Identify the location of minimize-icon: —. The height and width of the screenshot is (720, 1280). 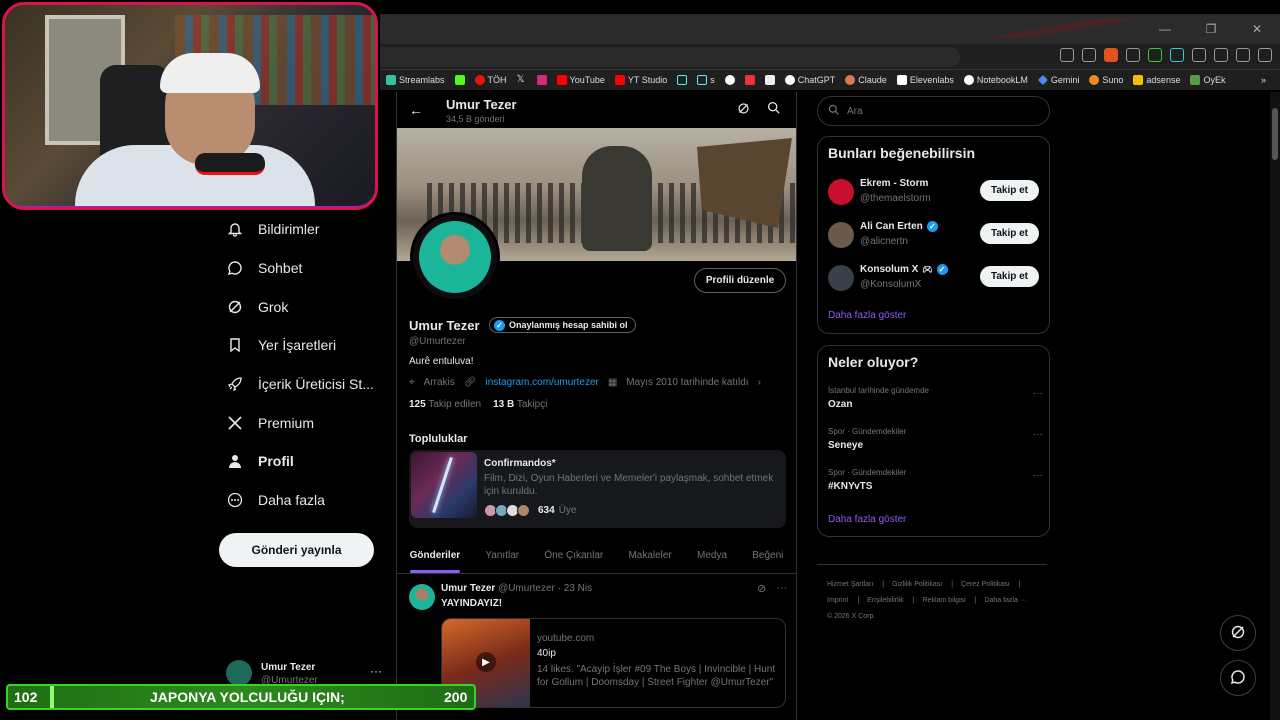
(1165, 29).